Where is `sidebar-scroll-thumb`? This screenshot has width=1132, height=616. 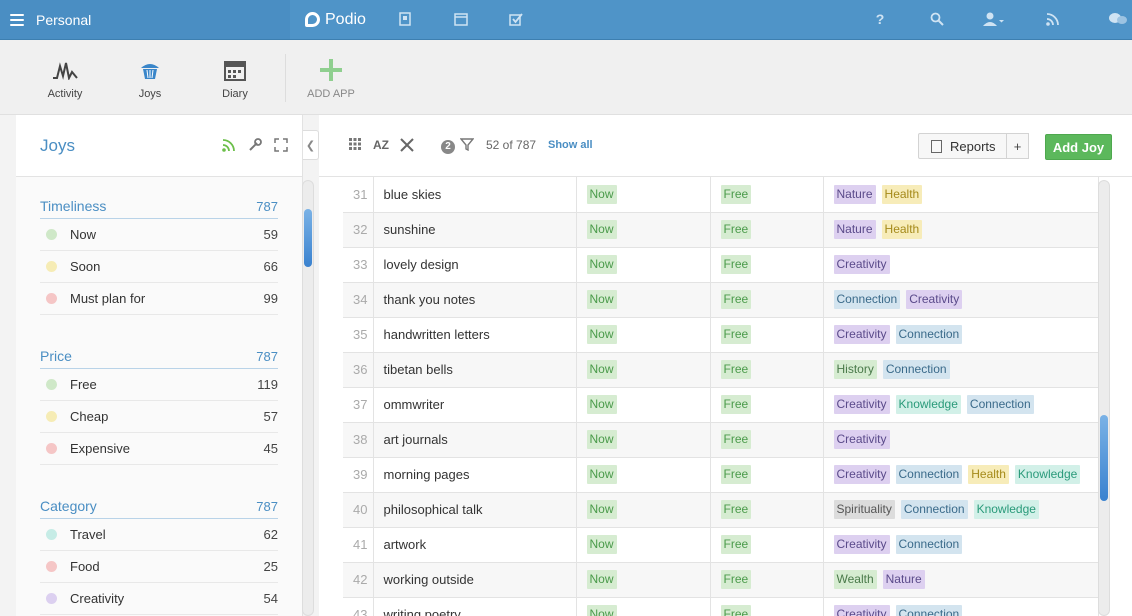 sidebar-scroll-thumb is located at coordinates (308, 238).